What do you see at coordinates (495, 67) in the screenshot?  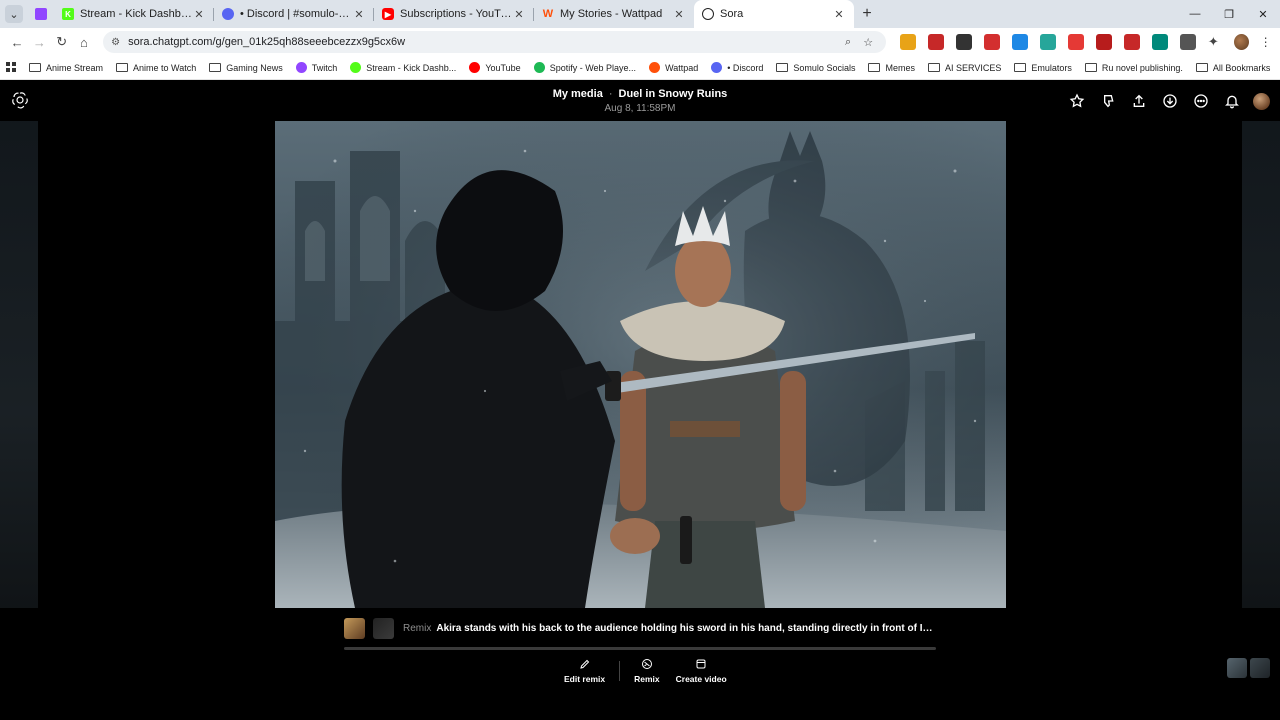 I see `bookmark-item: YouTube` at bounding box center [495, 67].